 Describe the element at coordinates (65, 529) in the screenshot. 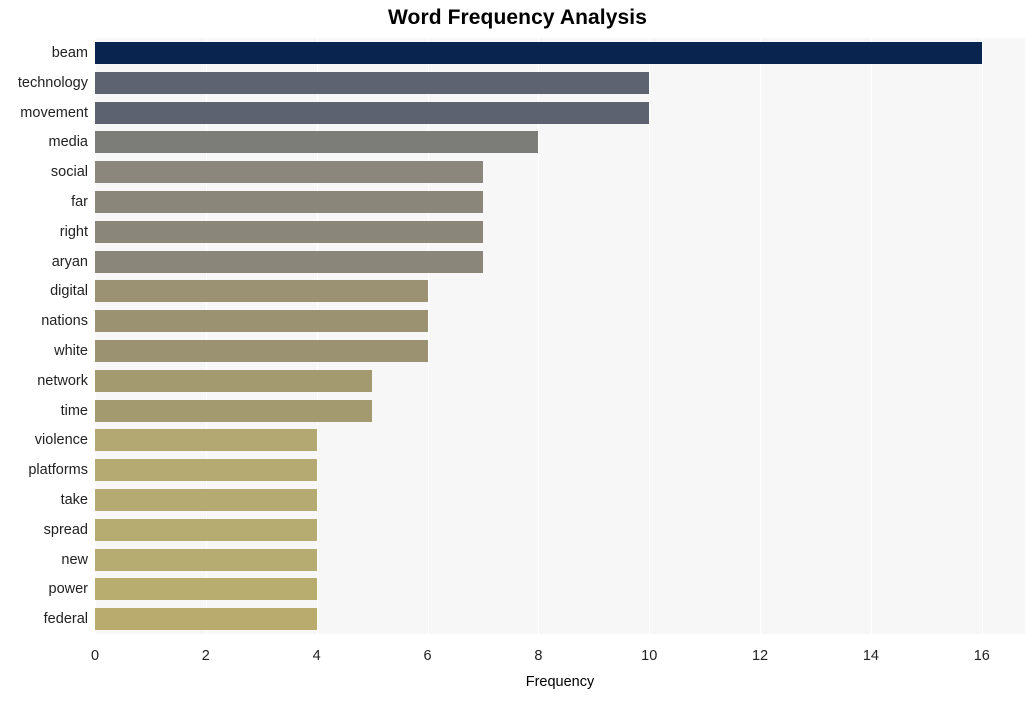

I see `y-tick-label: spread` at that location.